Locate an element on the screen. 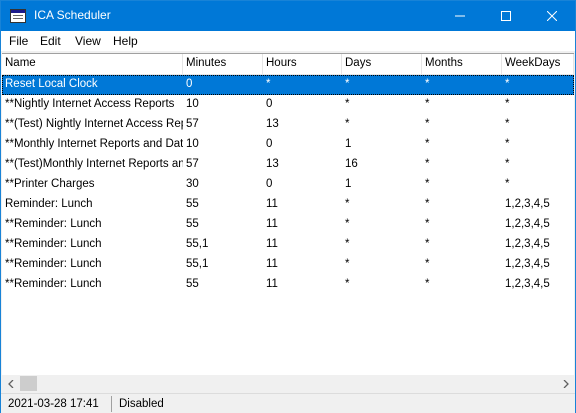 This screenshot has width=576, height=413. table-row: Reminder: Lunch 55 11 * * 1,2,3,4,5 is located at coordinates (288, 205).